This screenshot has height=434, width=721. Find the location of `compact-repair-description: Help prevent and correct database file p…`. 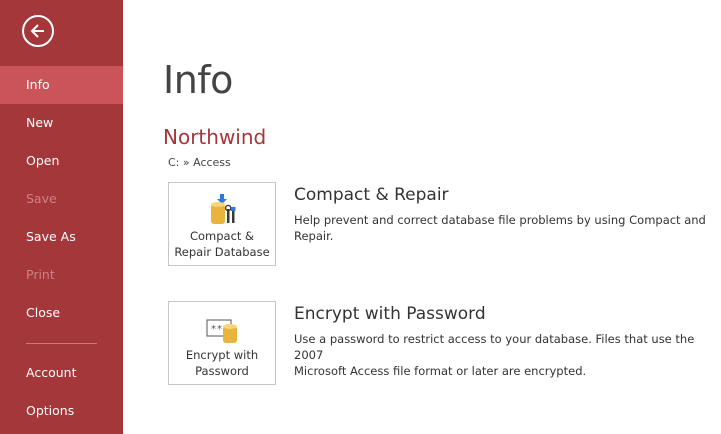

compact-repair-description: Help prevent and correct database file p… is located at coordinates (500, 228).